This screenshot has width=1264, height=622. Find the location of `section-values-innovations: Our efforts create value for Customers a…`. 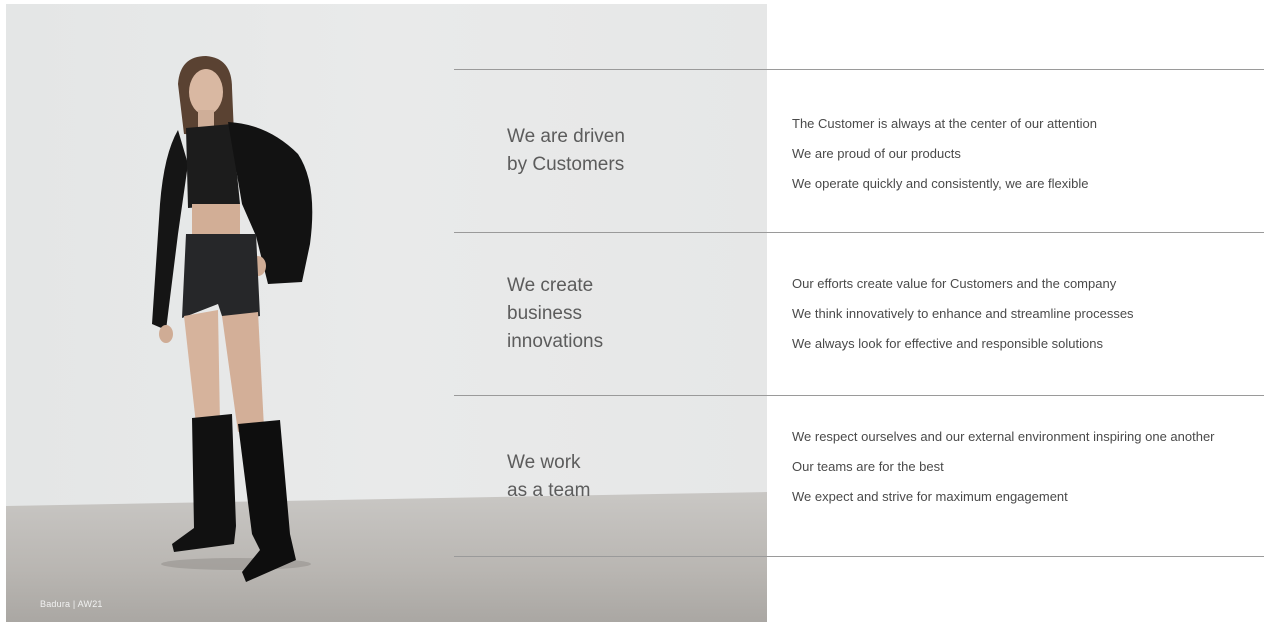

section-values-innovations: Our efforts create value for Customers a… is located at coordinates (1022, 319).